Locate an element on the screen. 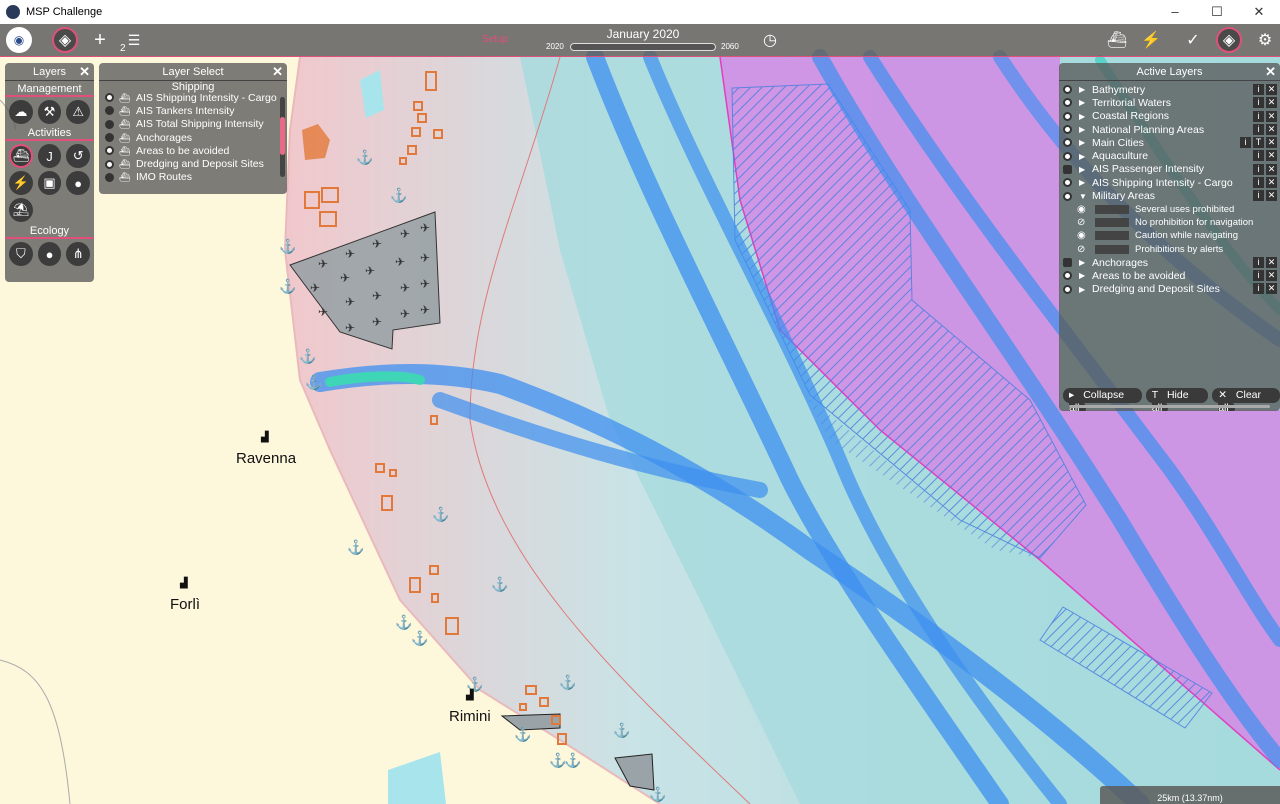 This screenshot has width=1280, height=804. minimize-button: – is located at coordinates (1175, 12).